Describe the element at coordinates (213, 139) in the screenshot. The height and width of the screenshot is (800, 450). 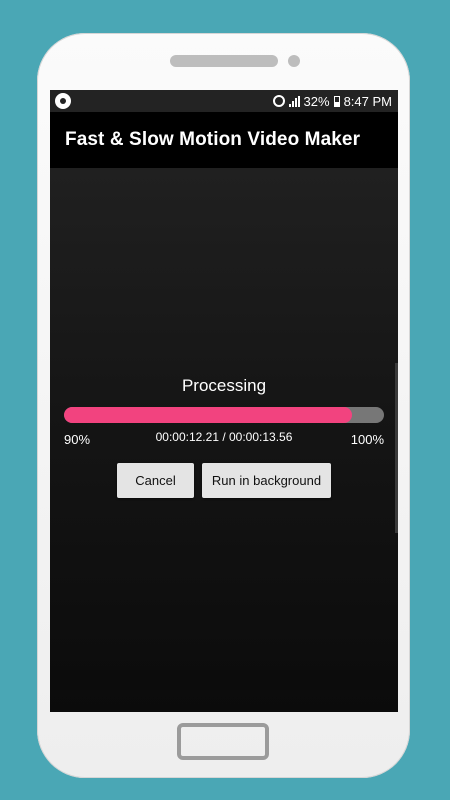
I see `app-title: Fast & Slow Motion Video Maker` at that location.